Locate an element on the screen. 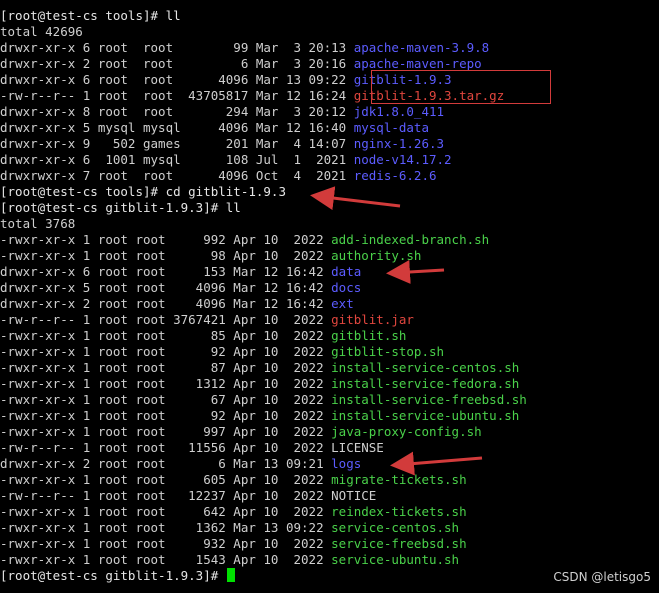 The width and height of the screenshot is (659, 593). file-name: service-freebsd.sh is located at coordinates (399, 543).